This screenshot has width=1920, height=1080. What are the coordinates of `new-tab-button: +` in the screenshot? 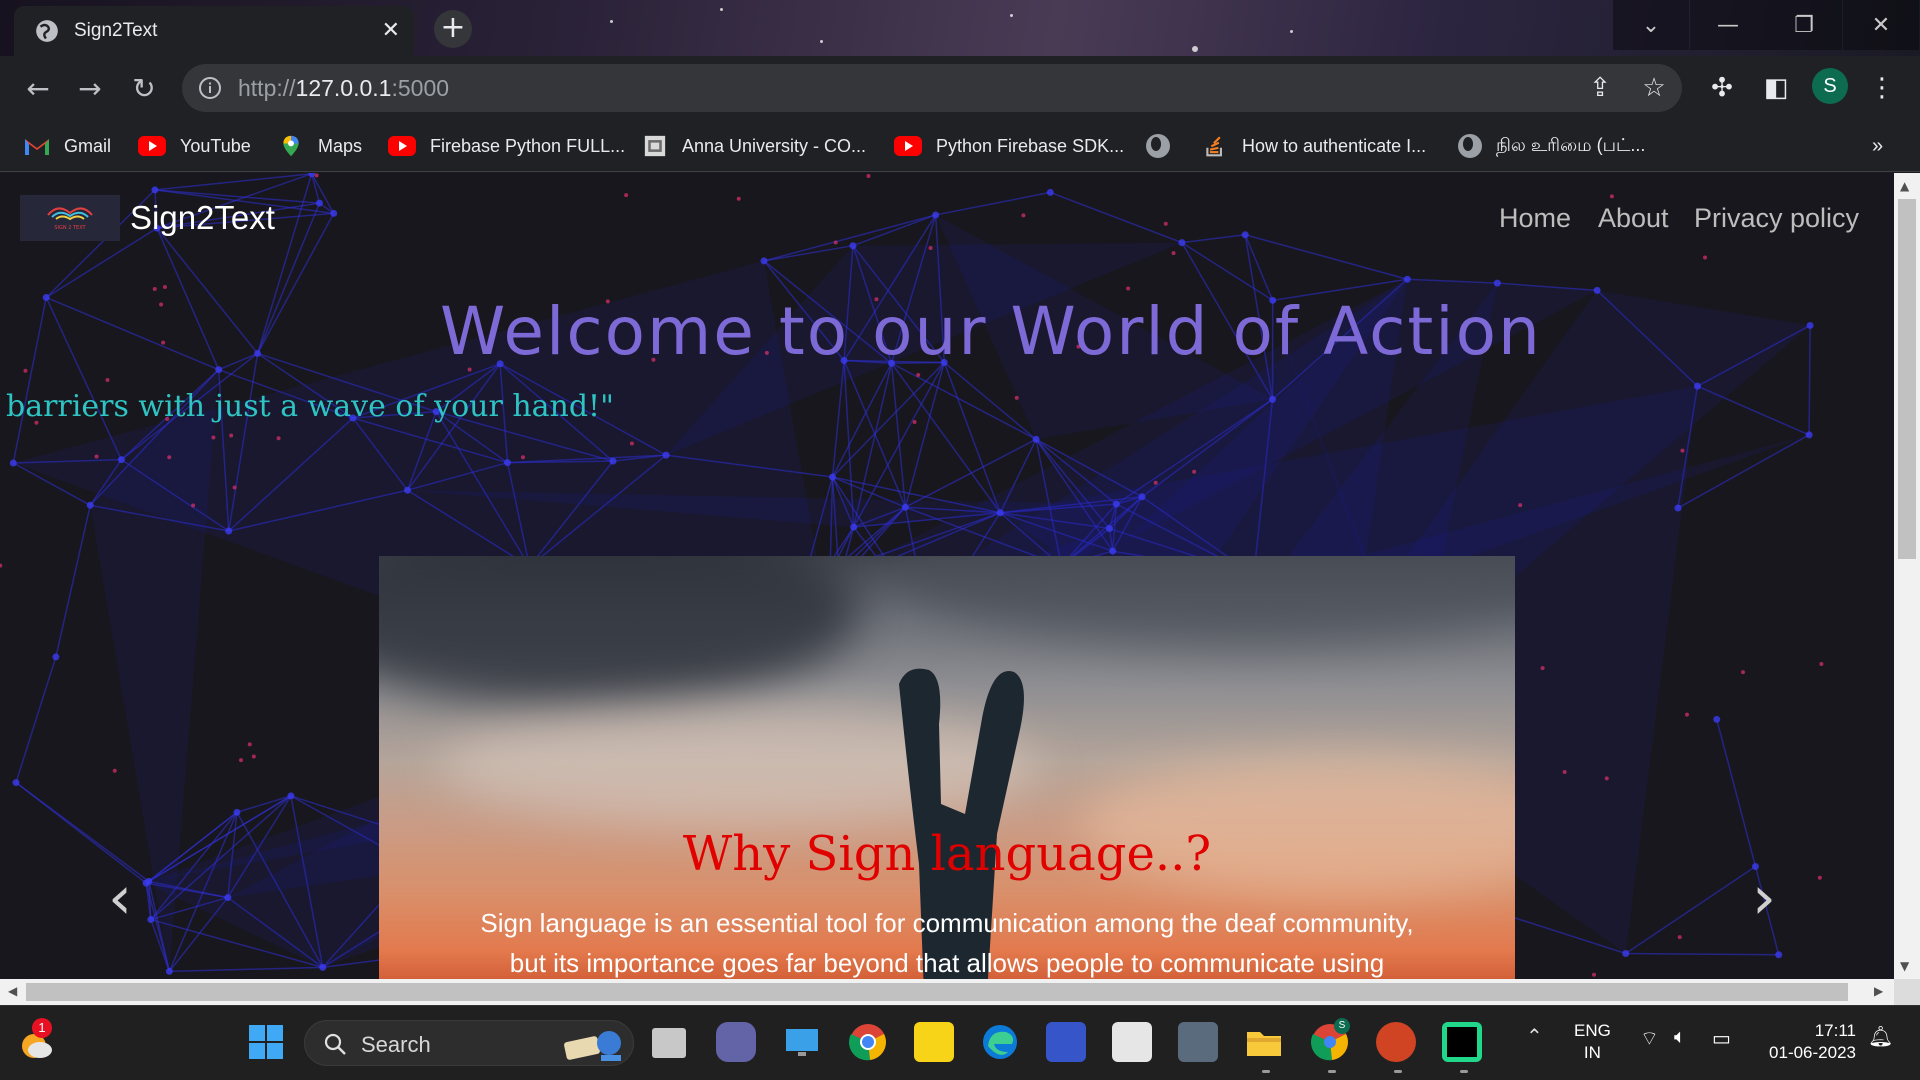 It's located at (453, 29).